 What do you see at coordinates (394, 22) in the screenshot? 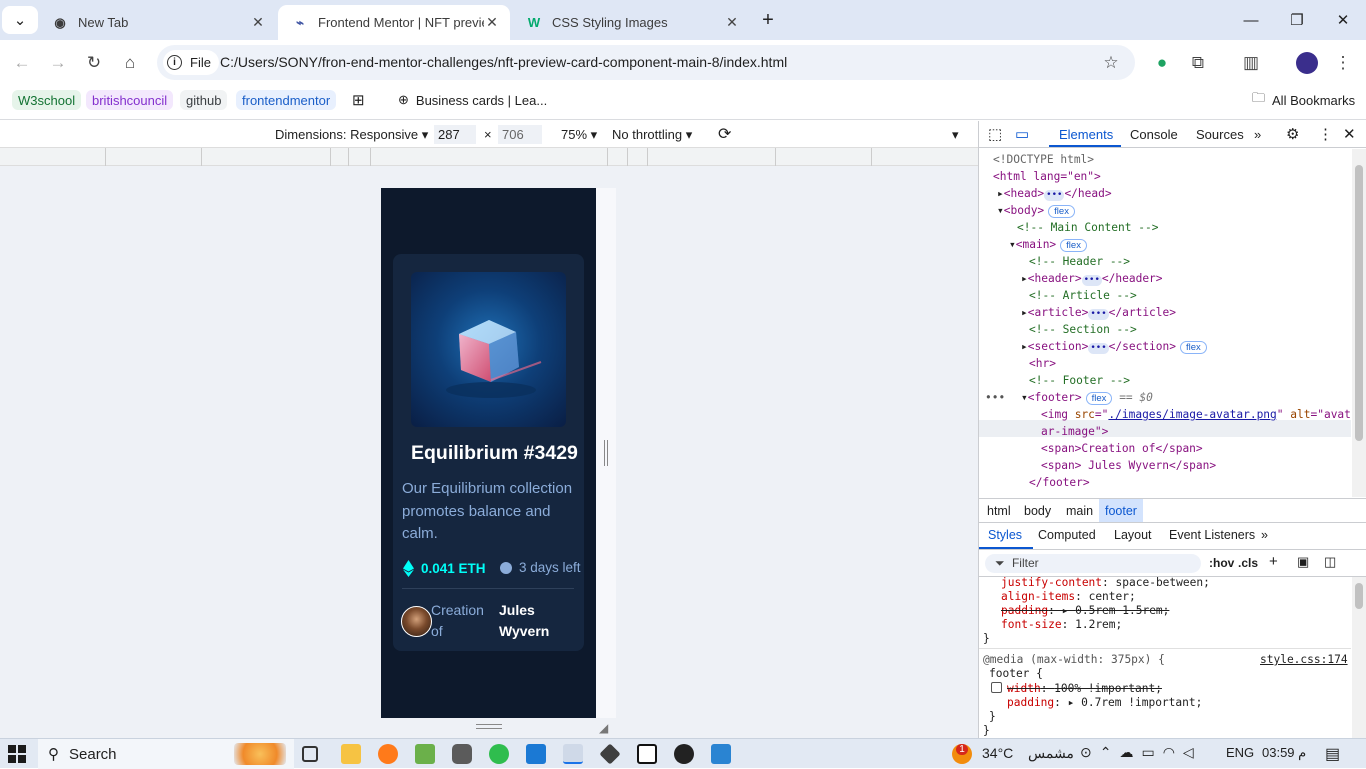
I see `tab-frontend-mentor: ⌁ Frontend Mentor | NFT preview ✕` at bounding box center [394, 22].